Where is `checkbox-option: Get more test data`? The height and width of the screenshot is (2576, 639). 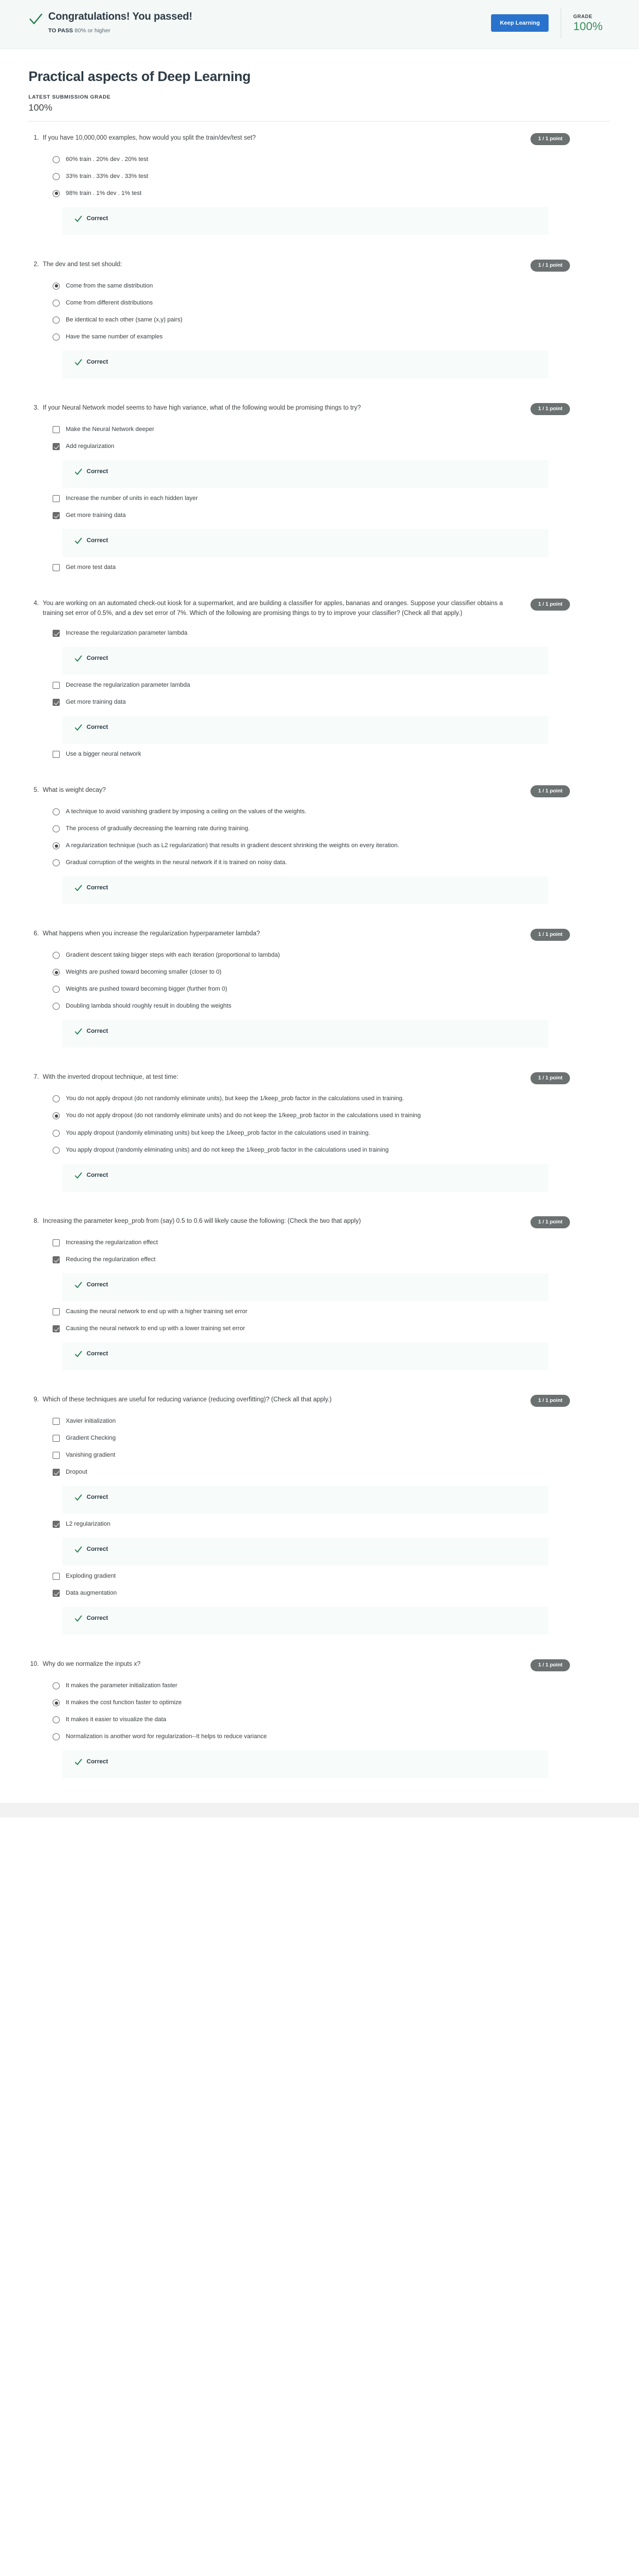
checkbox-option: Get more test data is located at coordinates (332, 568).